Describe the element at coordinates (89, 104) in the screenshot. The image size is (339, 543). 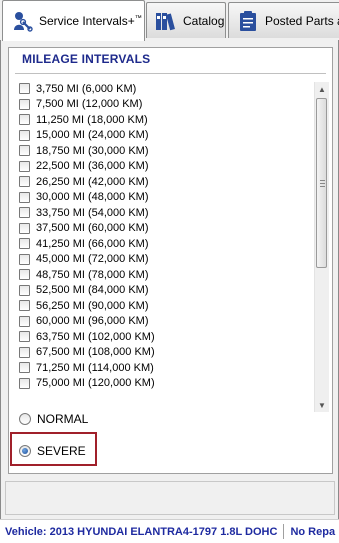
I see `interval-label: 7,500 MI (12,000 KM)` at that location.